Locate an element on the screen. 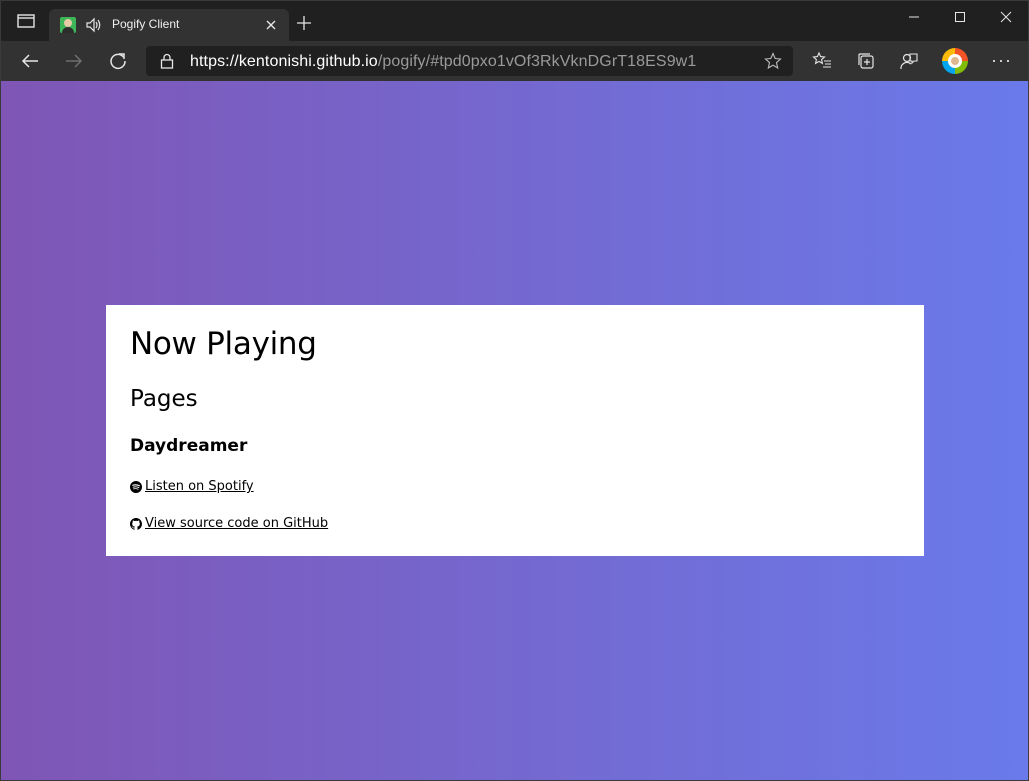  close-window-button is located at coordinates (1005, 17).